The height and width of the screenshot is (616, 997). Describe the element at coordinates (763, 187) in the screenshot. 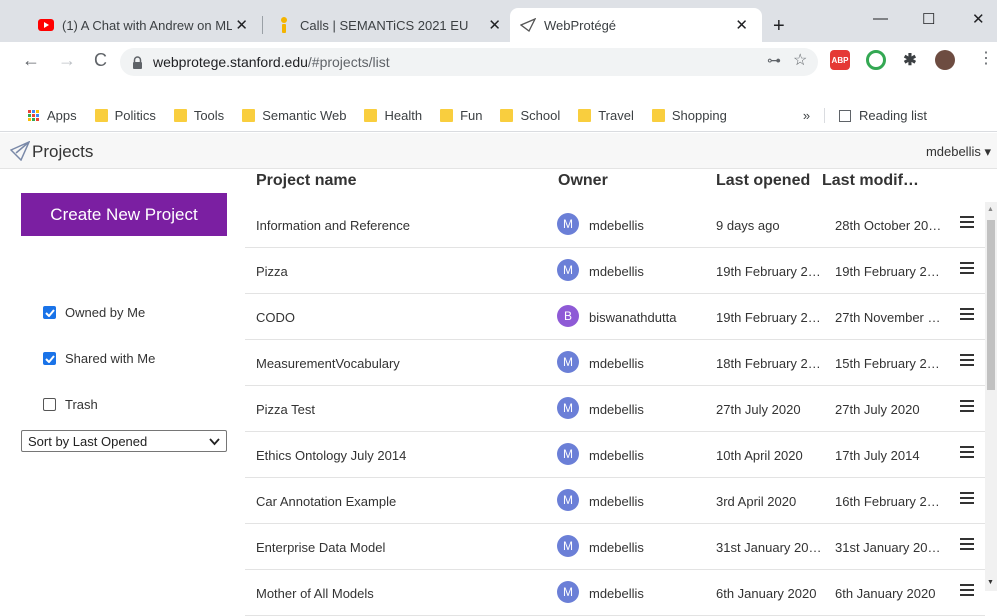

I see `column-header-last-opened: Last opened` at that location.